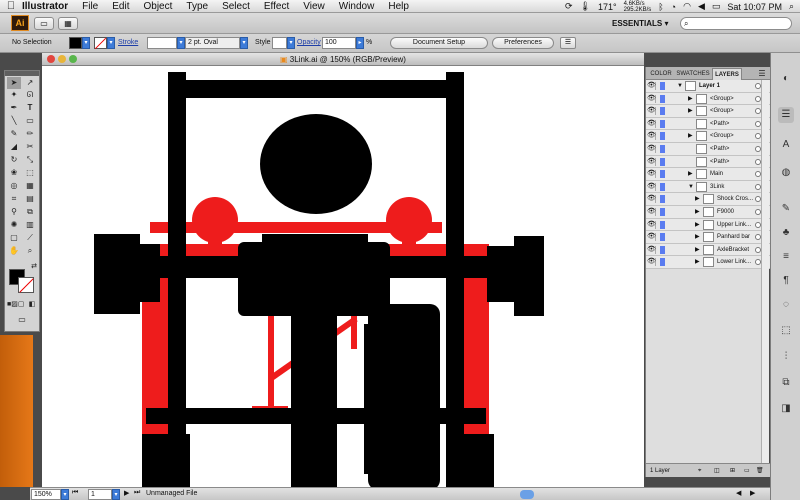  Describe the element at coordinates (762, 74) in the screenshot. I see `panel-menu-icon: ☰` at that location.